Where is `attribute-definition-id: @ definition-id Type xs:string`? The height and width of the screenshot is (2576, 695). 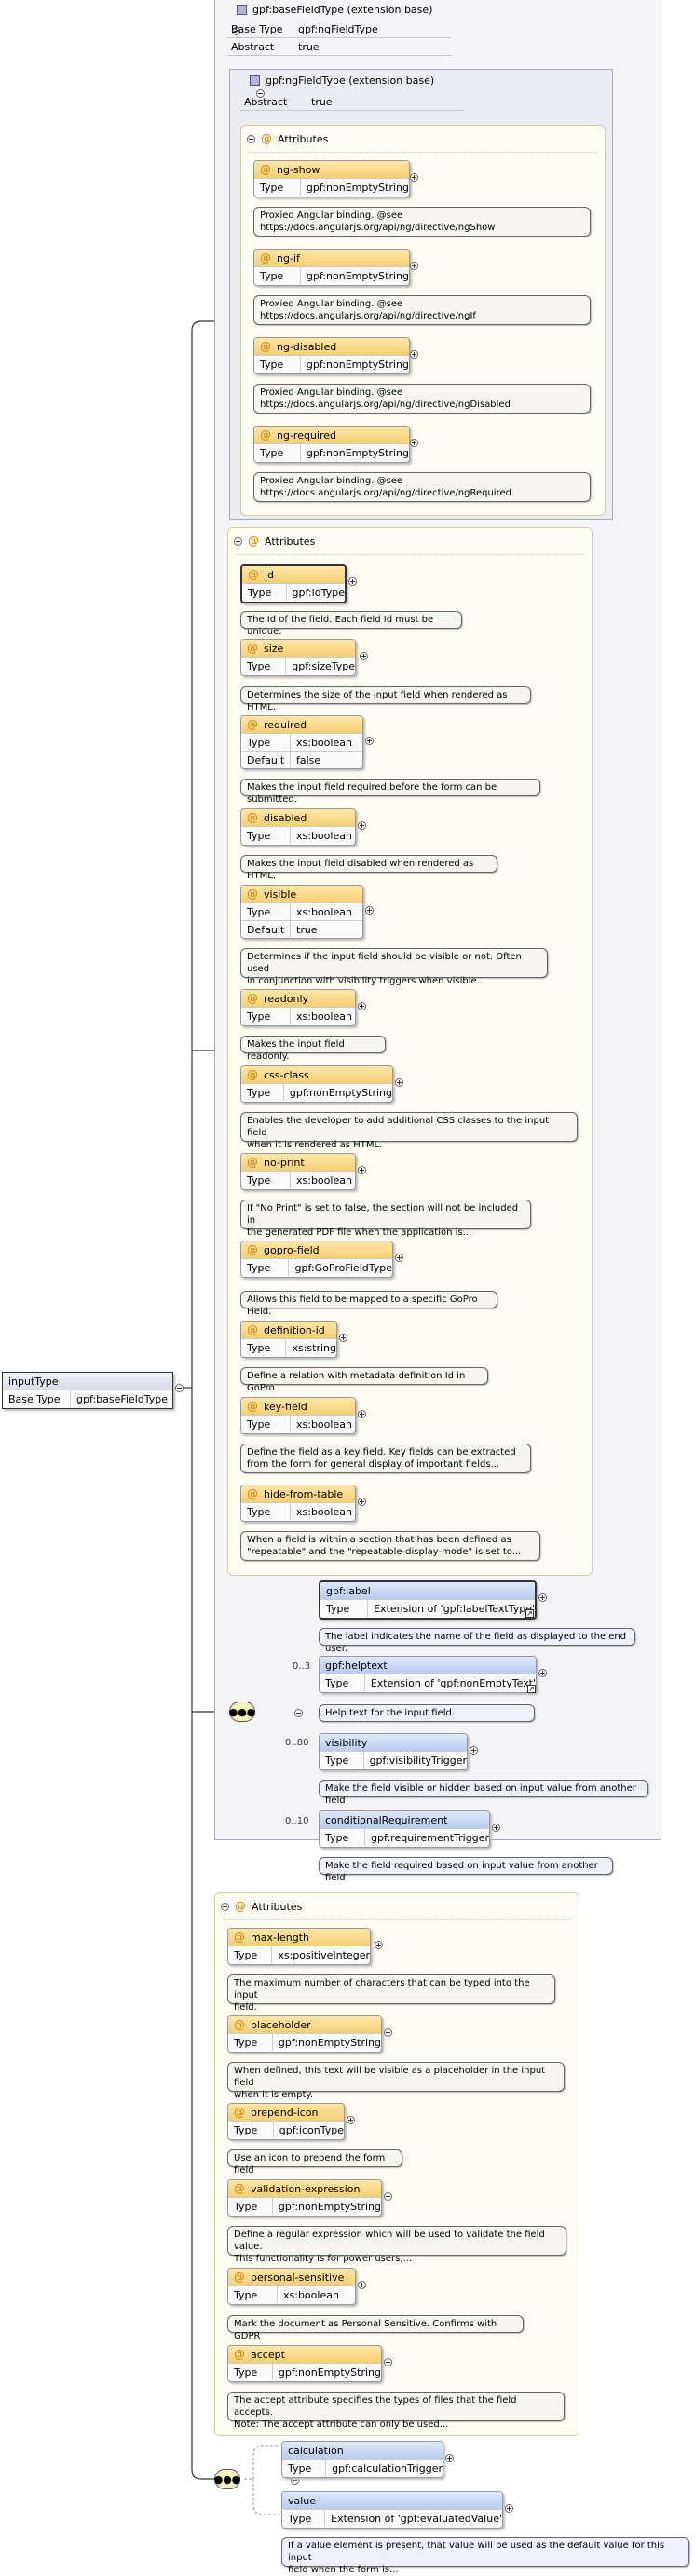 attribute-definition-id: @ definition-id Type xs:string is located at coordinates (288, 1339).